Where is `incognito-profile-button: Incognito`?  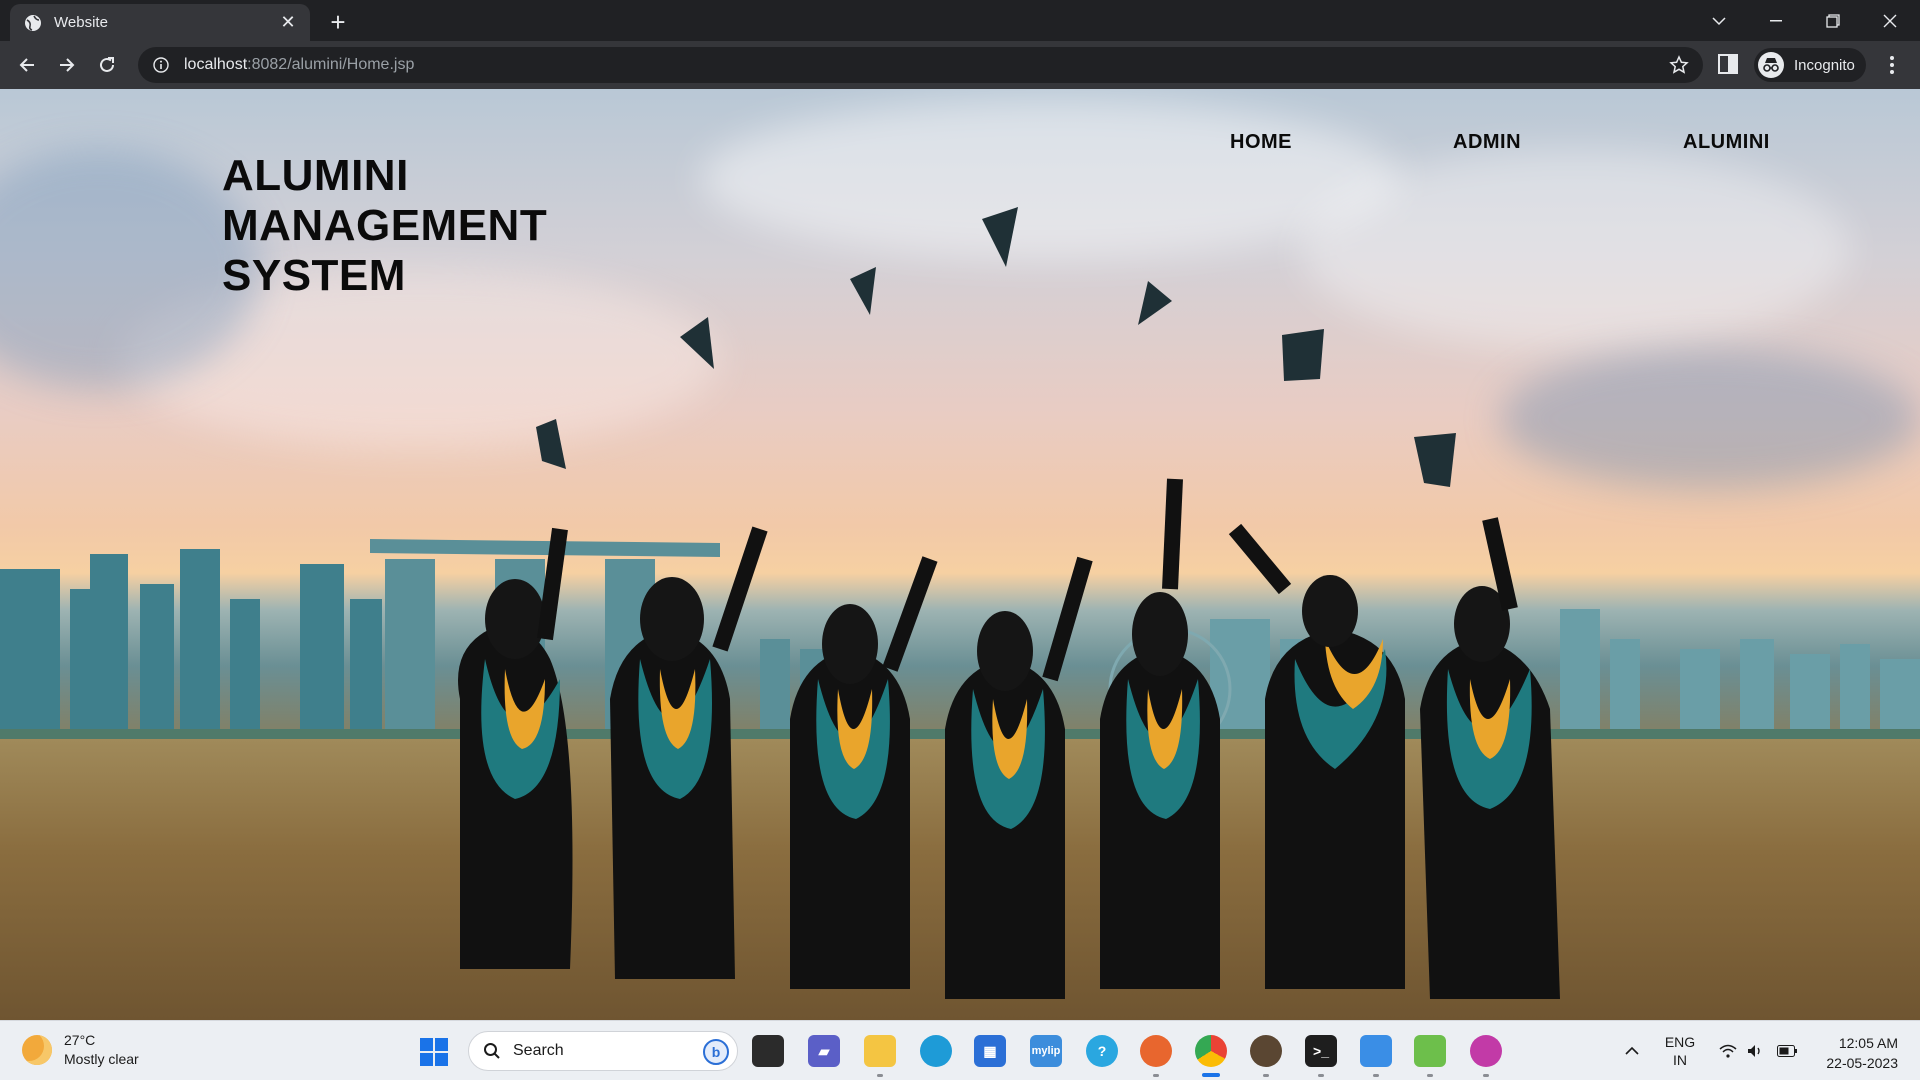
incognito-profile-button: Incognito is located at coordinates (1810, 65).